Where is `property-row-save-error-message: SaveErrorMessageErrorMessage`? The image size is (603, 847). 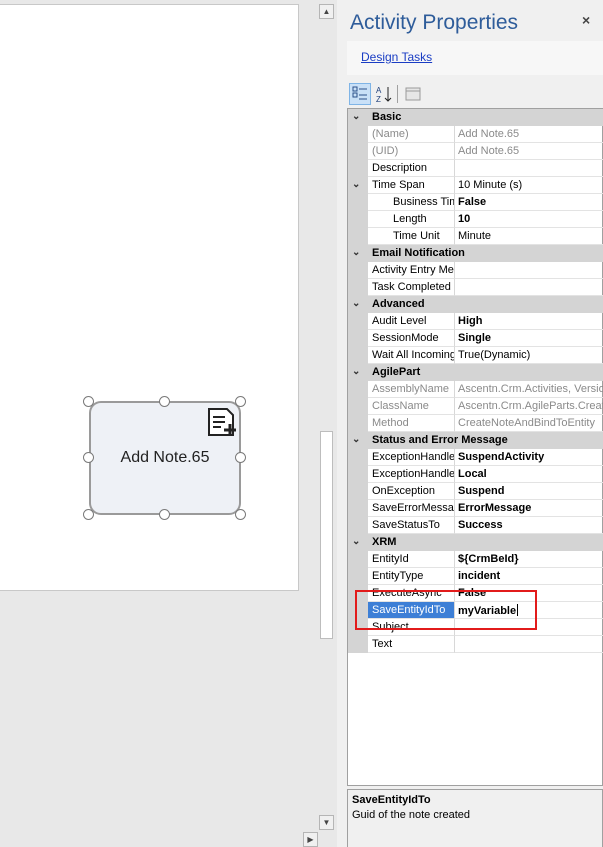 property-row-save-error-message: SaveErrorMessageErrorMessage is located at coordinates (475, 508).